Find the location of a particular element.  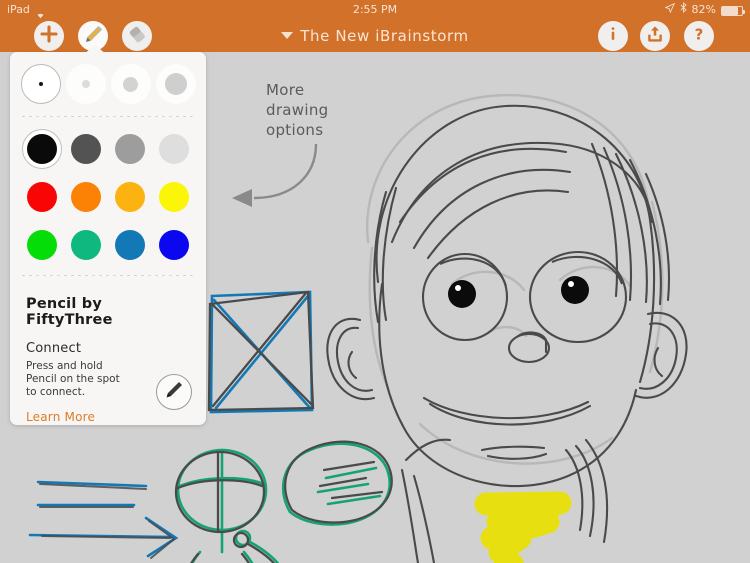

color-swatch-yellow is located at coordinates (174, 197).